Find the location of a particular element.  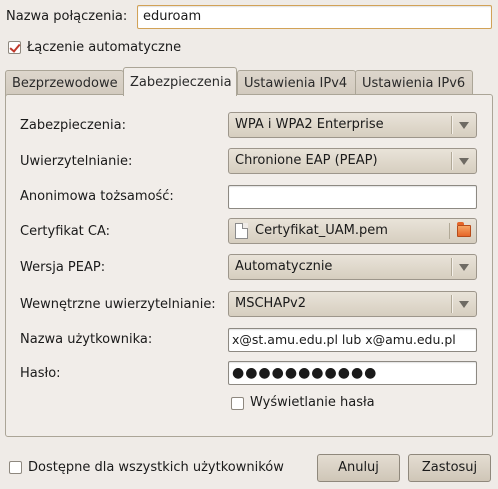

auto-connect-checkbox is located at coordinates (14, 47).